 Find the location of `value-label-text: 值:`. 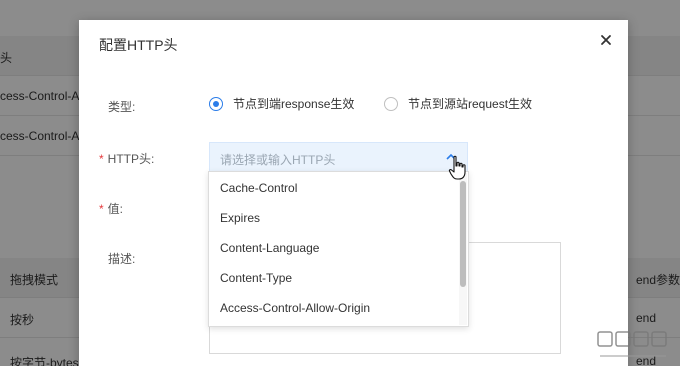

value-label-text: 值: is located at coordinates (115, 209).